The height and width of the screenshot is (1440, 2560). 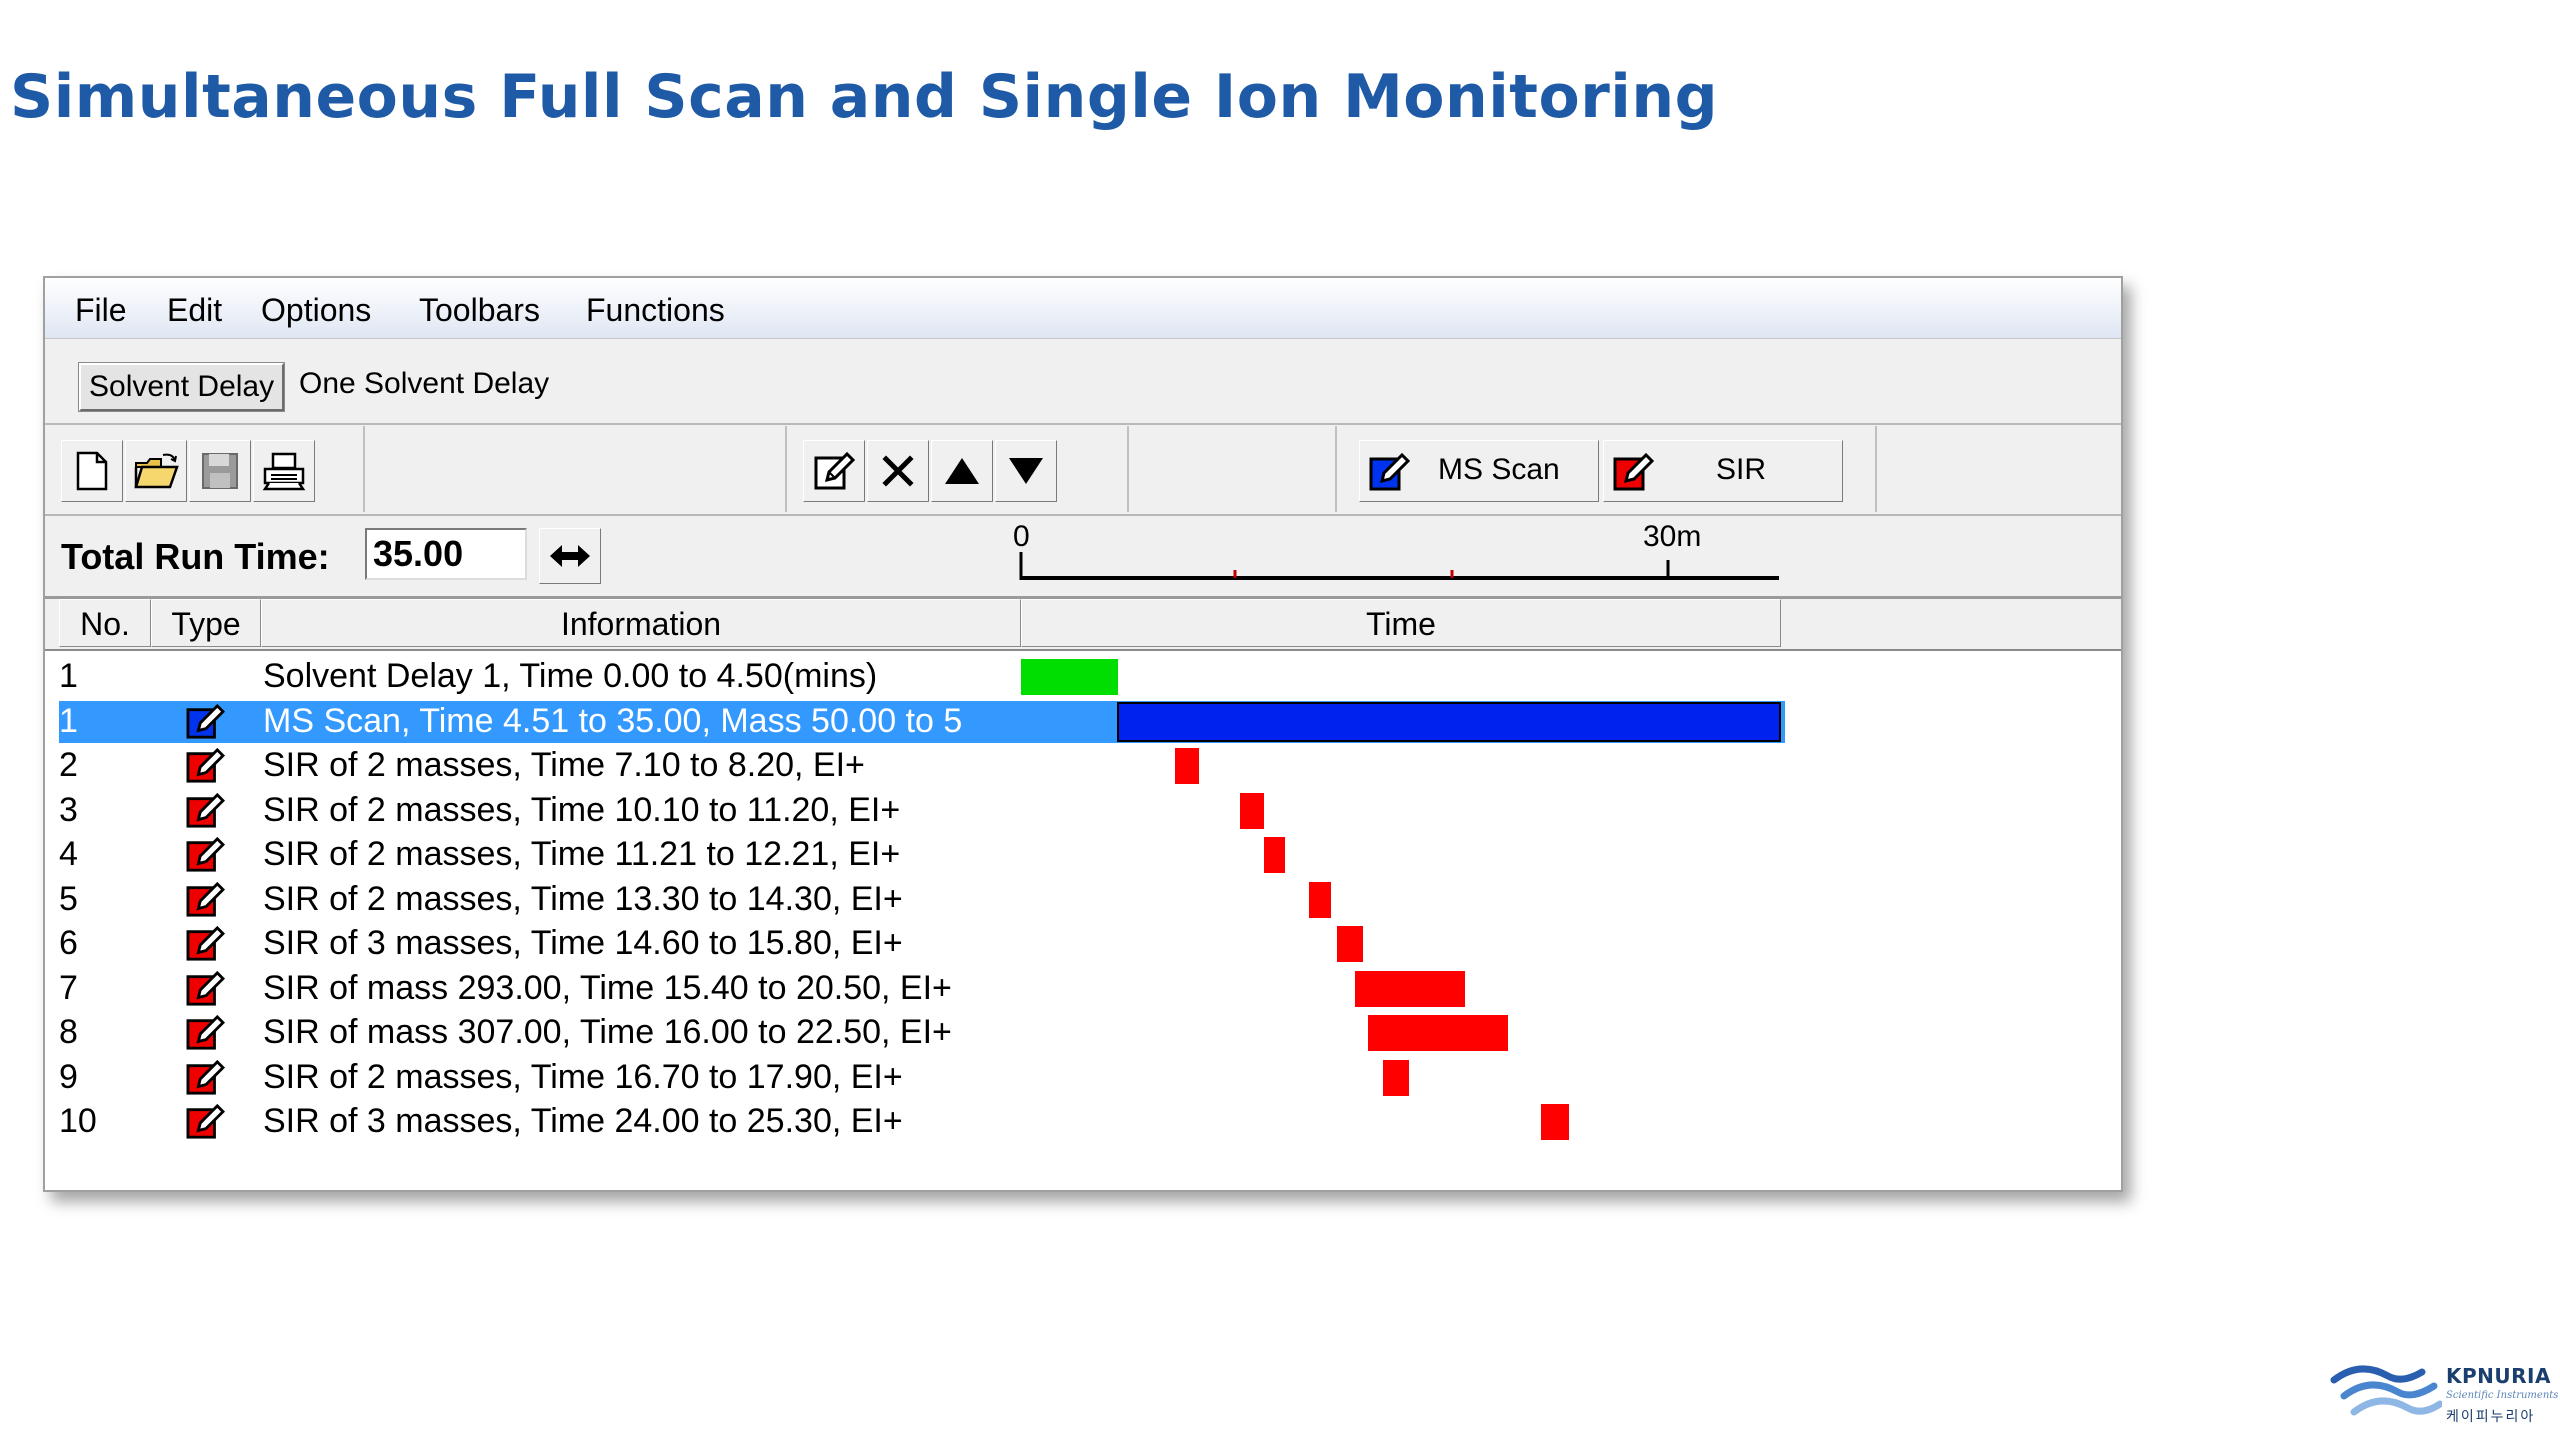 What do you see at coordinates (2445, 1401) in the screenshot?
I see `kpnuria-logo: KPNURIA Scientific Instruments 케이피누리아` at bounding box center [2445, 1401].